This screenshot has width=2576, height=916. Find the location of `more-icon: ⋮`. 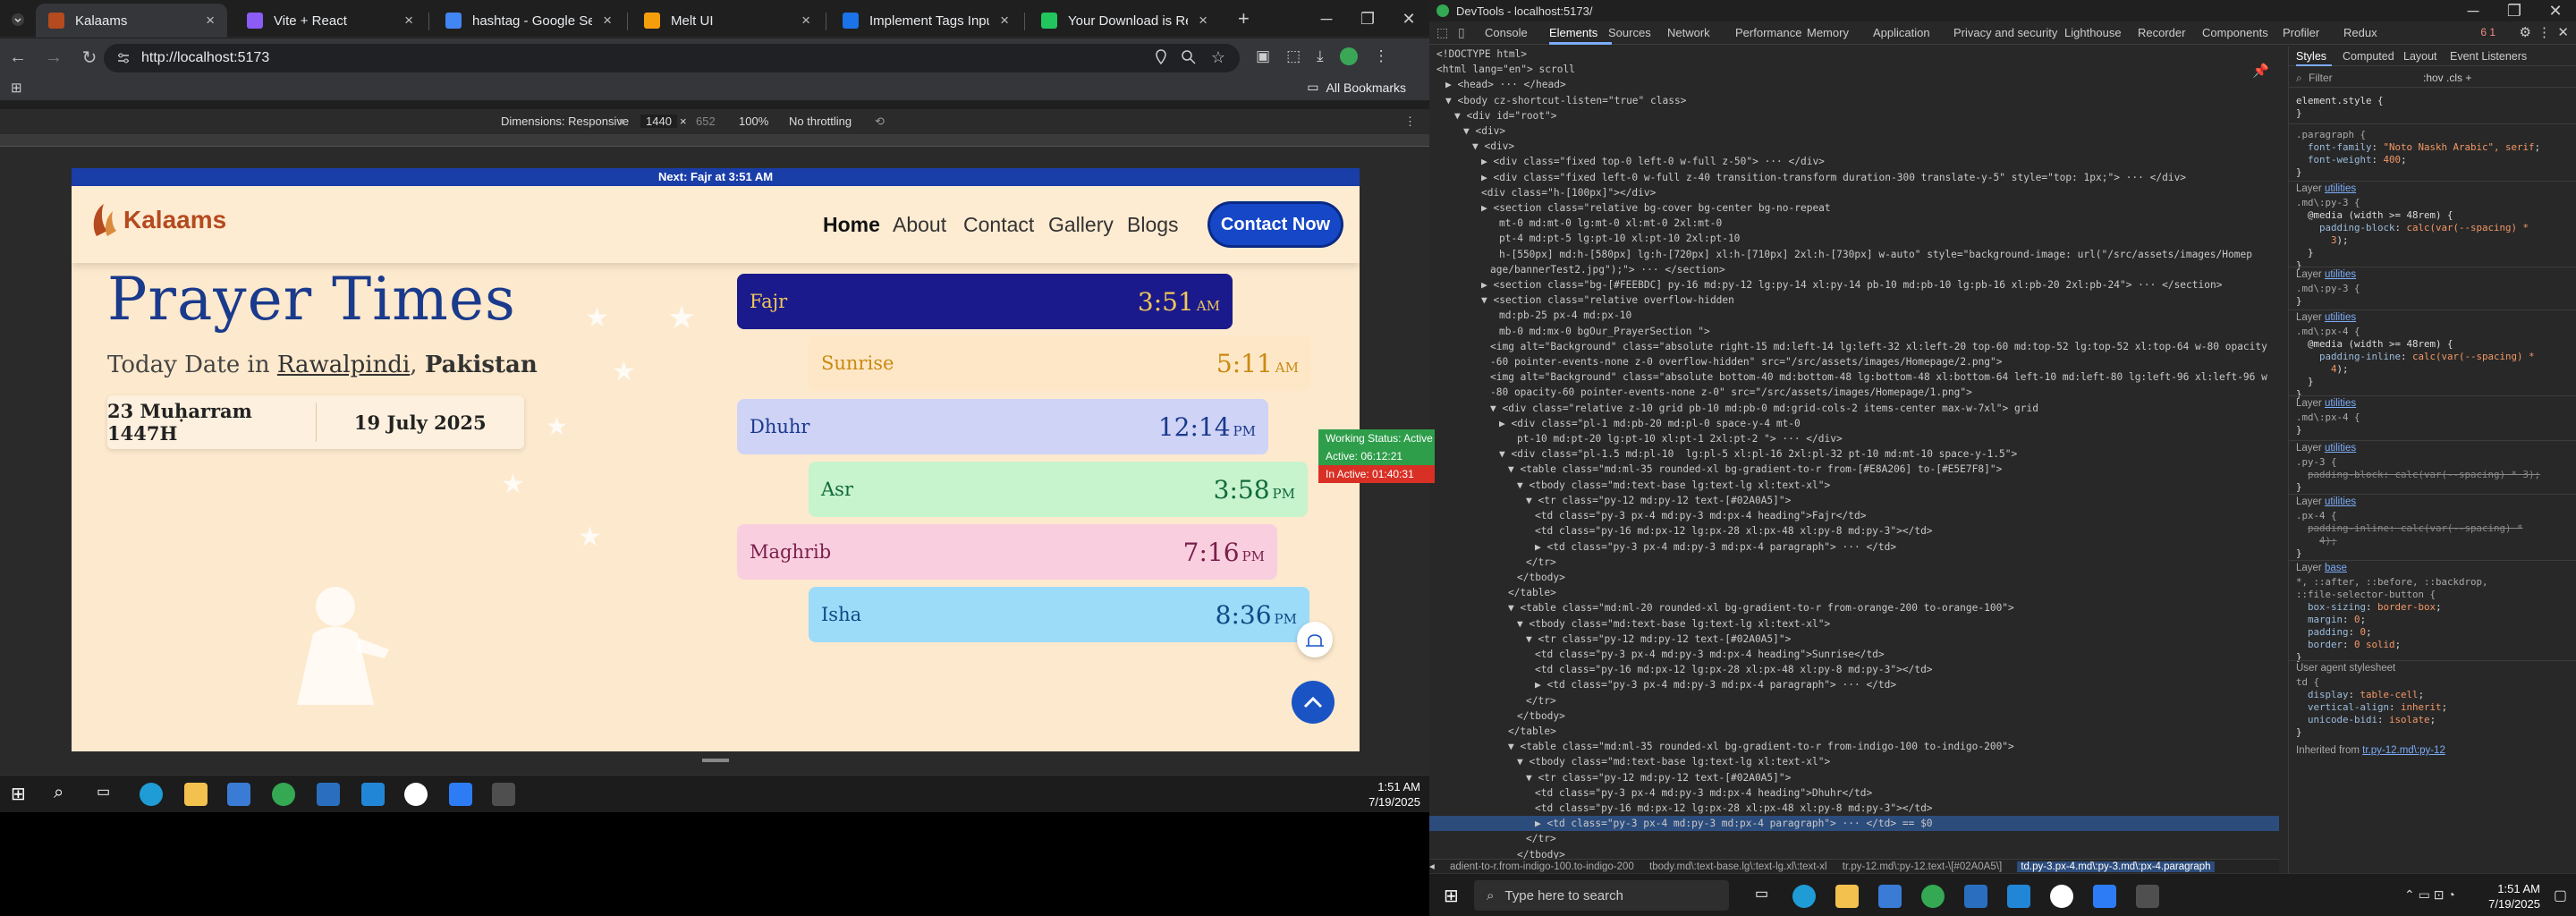

more-icon: ⋮ is located at coordinates (2544, 32).